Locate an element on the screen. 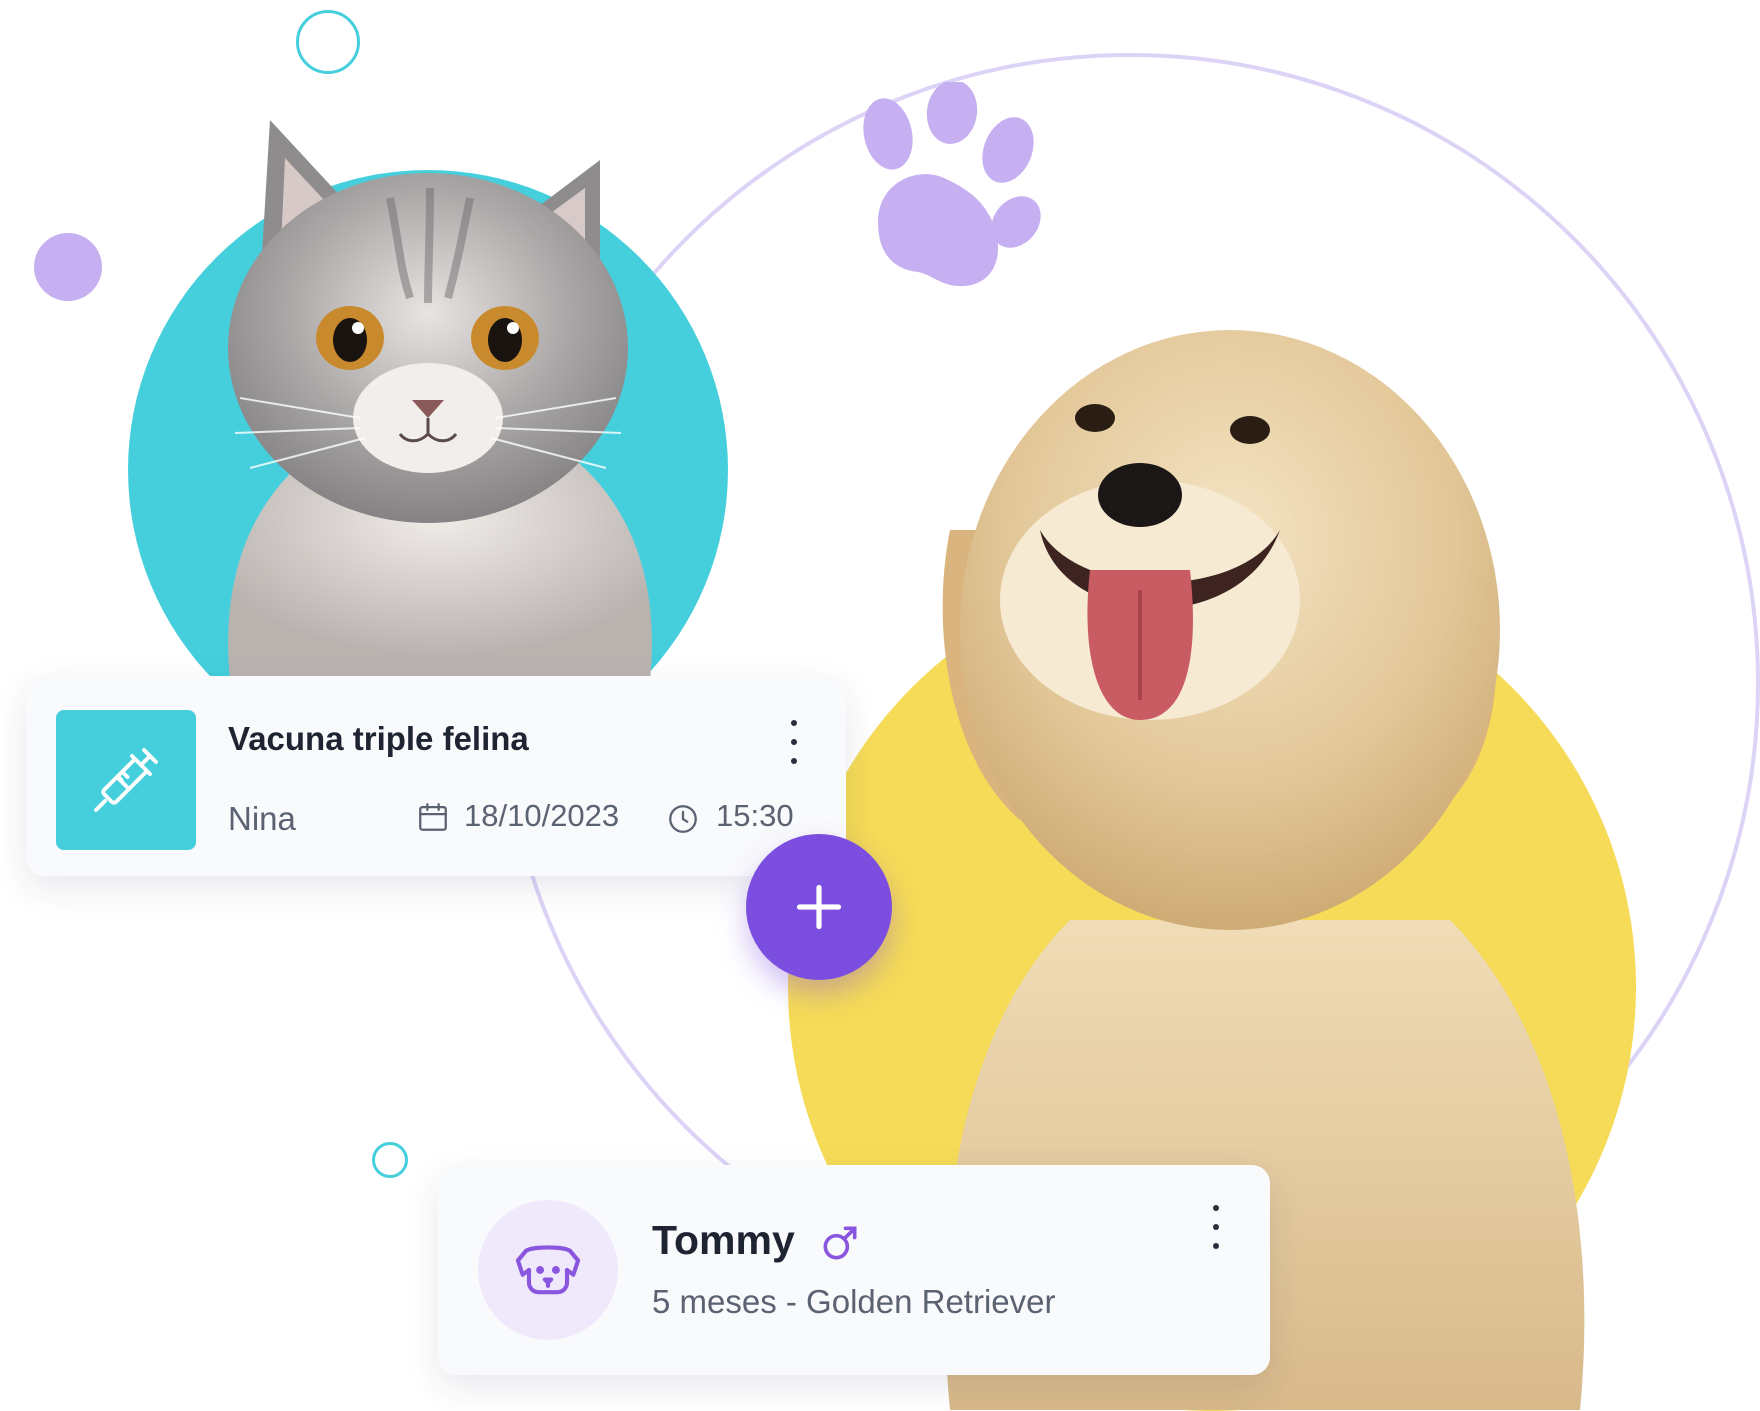 The width and height of the screenshot is (1760, 1411). decorative-dot-purple is located at coordinates (68, 267).